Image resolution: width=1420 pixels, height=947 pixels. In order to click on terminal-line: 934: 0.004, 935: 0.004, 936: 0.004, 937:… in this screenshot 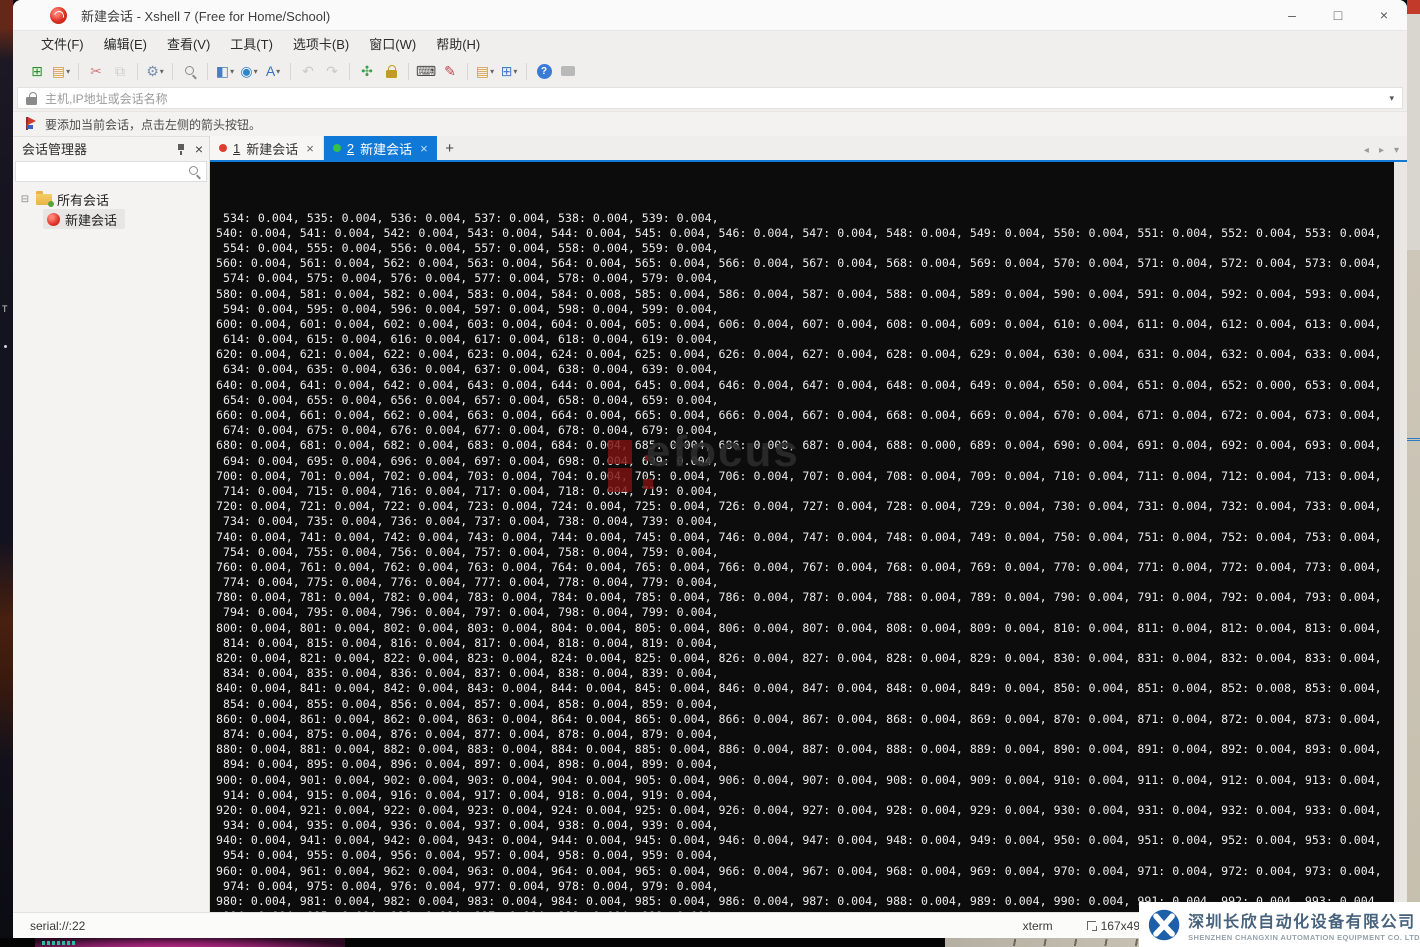, I will do `click(467, 825)`.